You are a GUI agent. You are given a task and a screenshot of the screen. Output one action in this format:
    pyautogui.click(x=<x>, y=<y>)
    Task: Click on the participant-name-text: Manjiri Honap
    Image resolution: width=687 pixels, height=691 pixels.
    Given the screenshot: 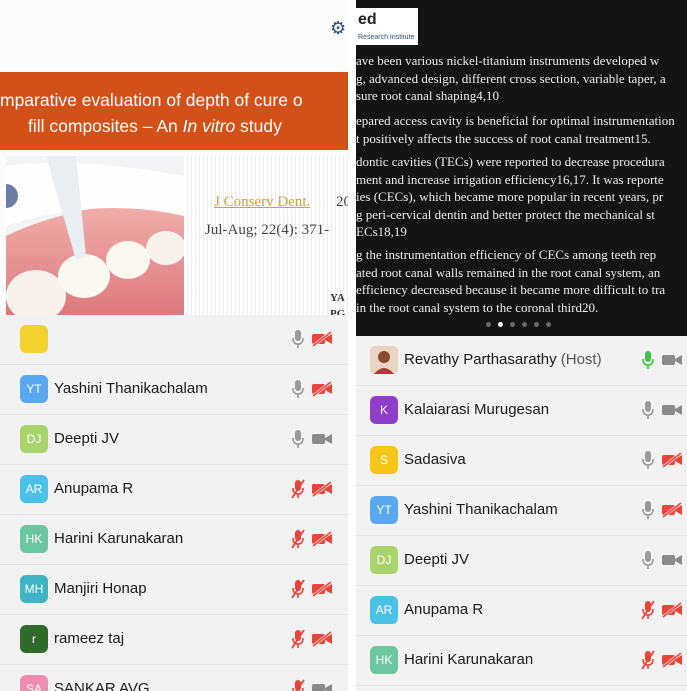 What is the action you would take?
    pyautogui.click(x=100, y=588)
    